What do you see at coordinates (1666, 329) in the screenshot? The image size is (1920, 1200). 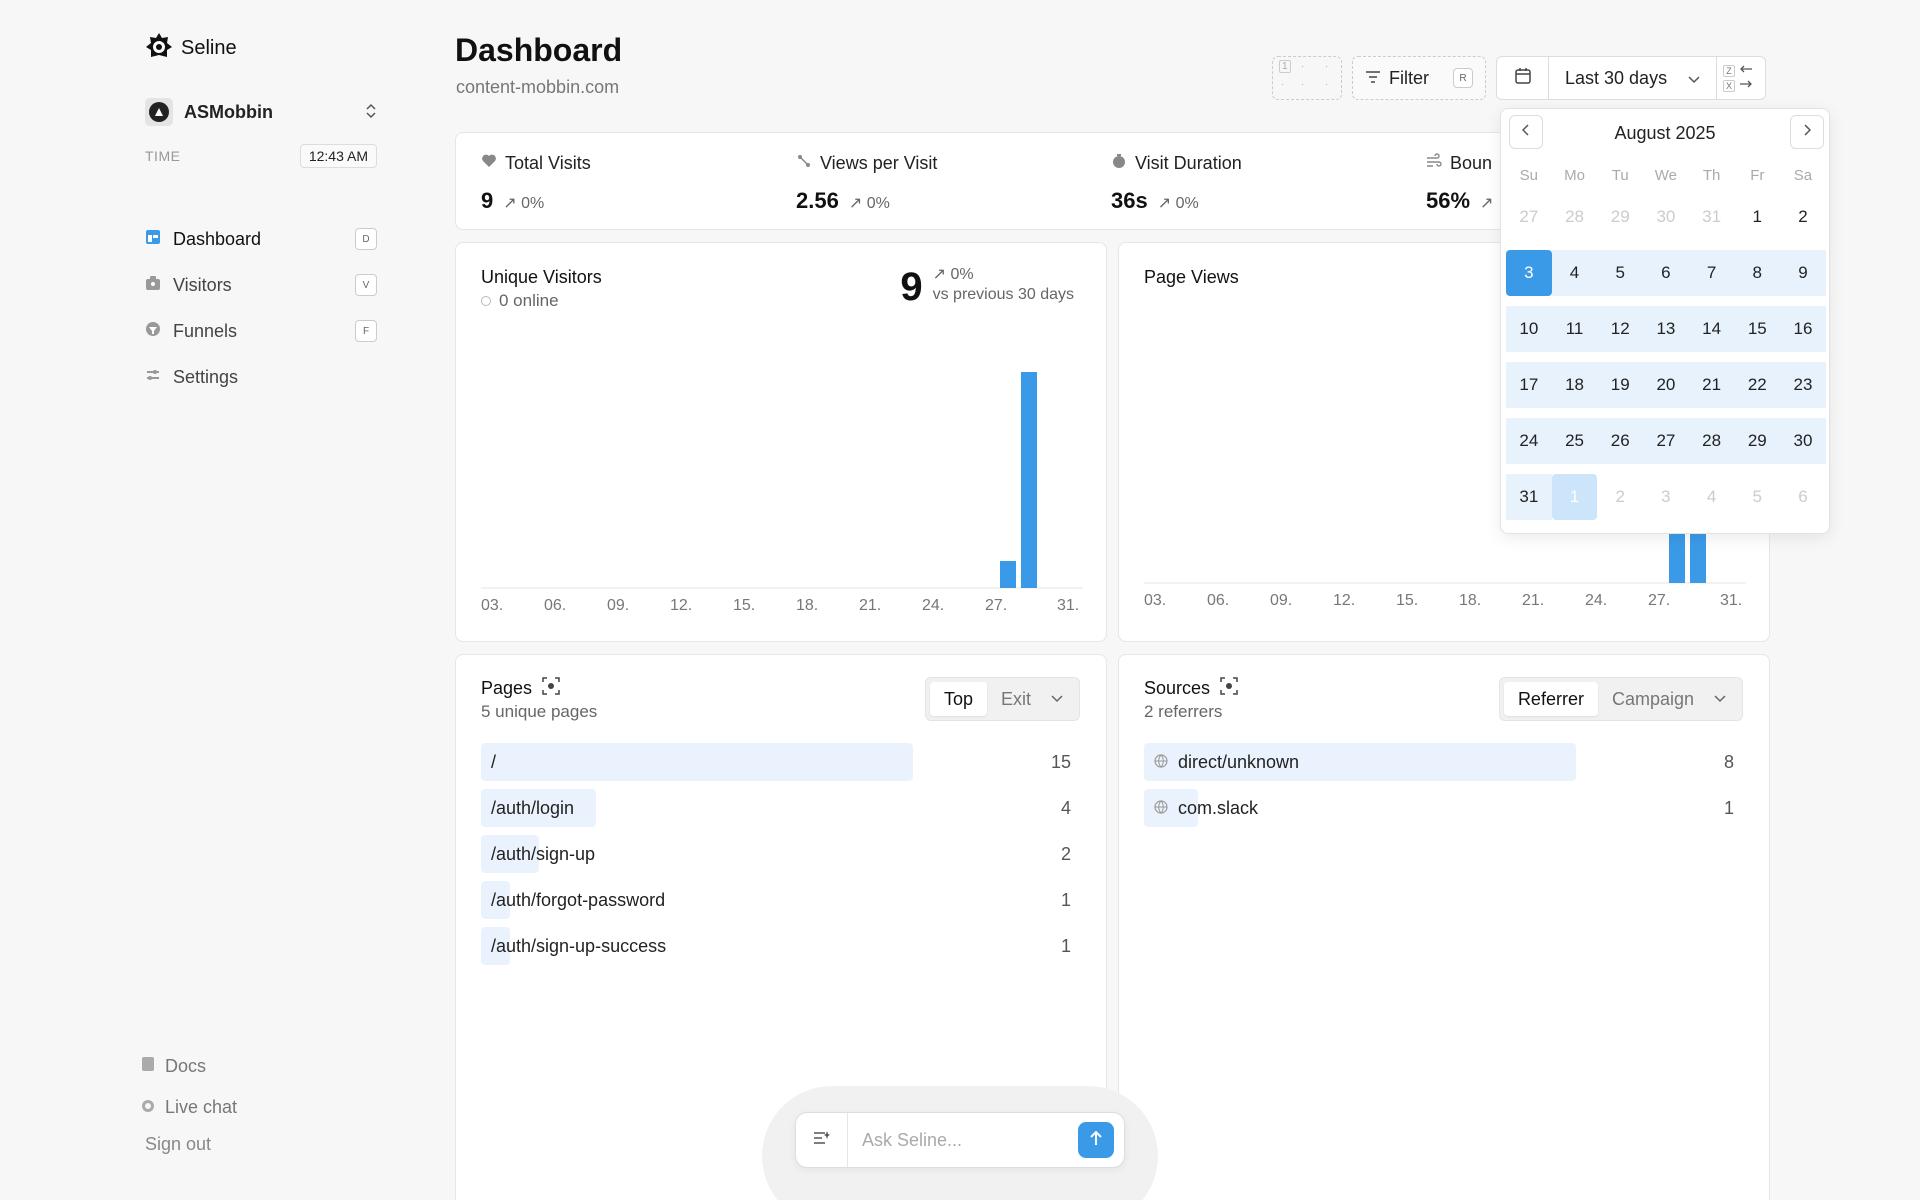 I see `calendar-day: 13` at bounding box center [1666, 329].